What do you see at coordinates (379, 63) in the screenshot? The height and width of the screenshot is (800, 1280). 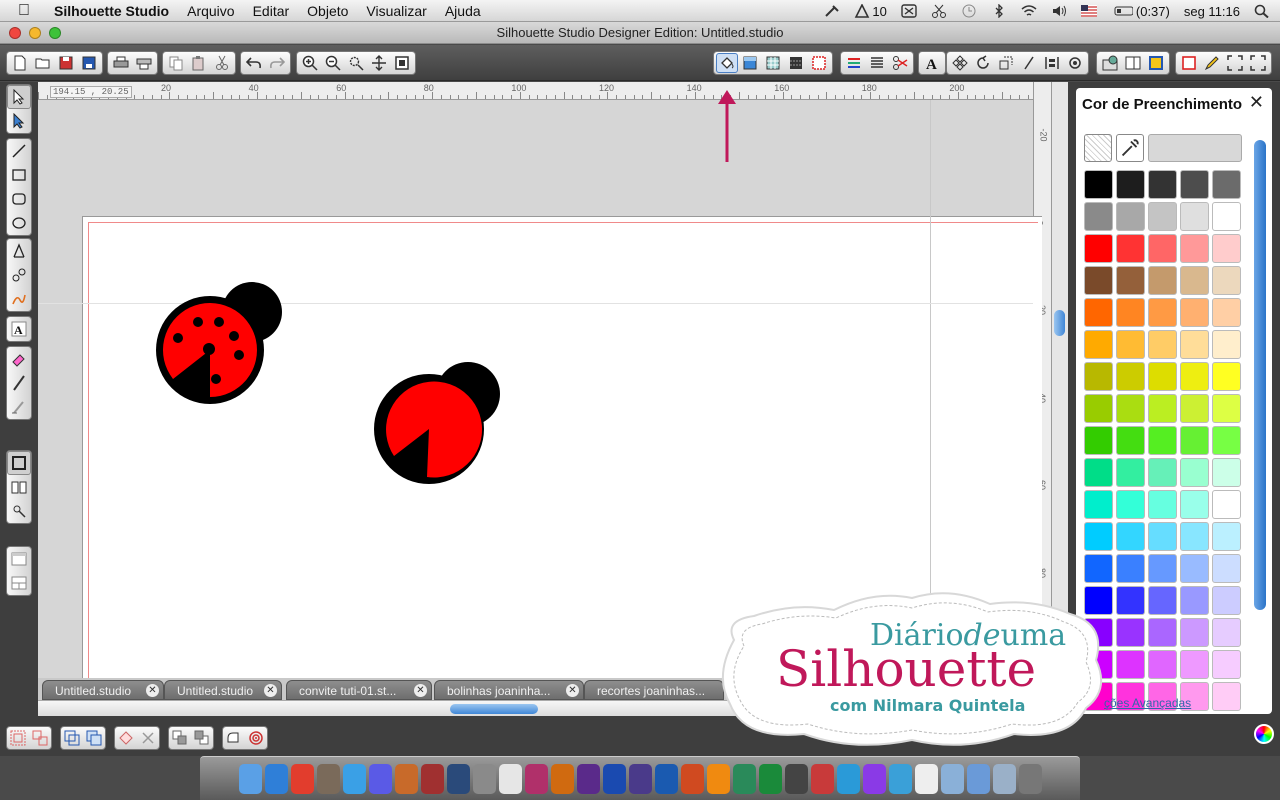 I see `pan-button` at bounding box center [379, 63].